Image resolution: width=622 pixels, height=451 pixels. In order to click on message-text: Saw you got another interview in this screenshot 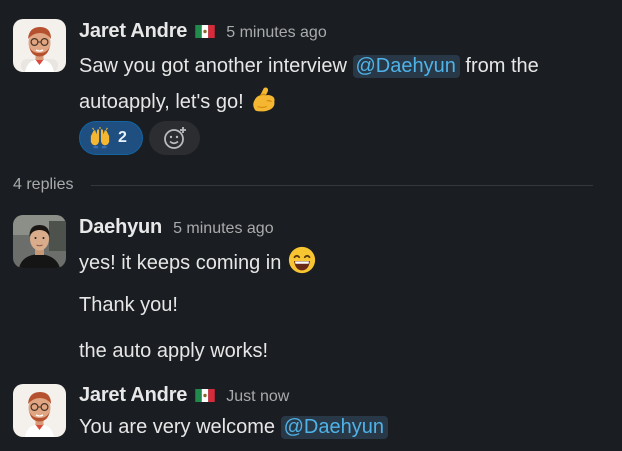, I will do `click(216, 66)`.